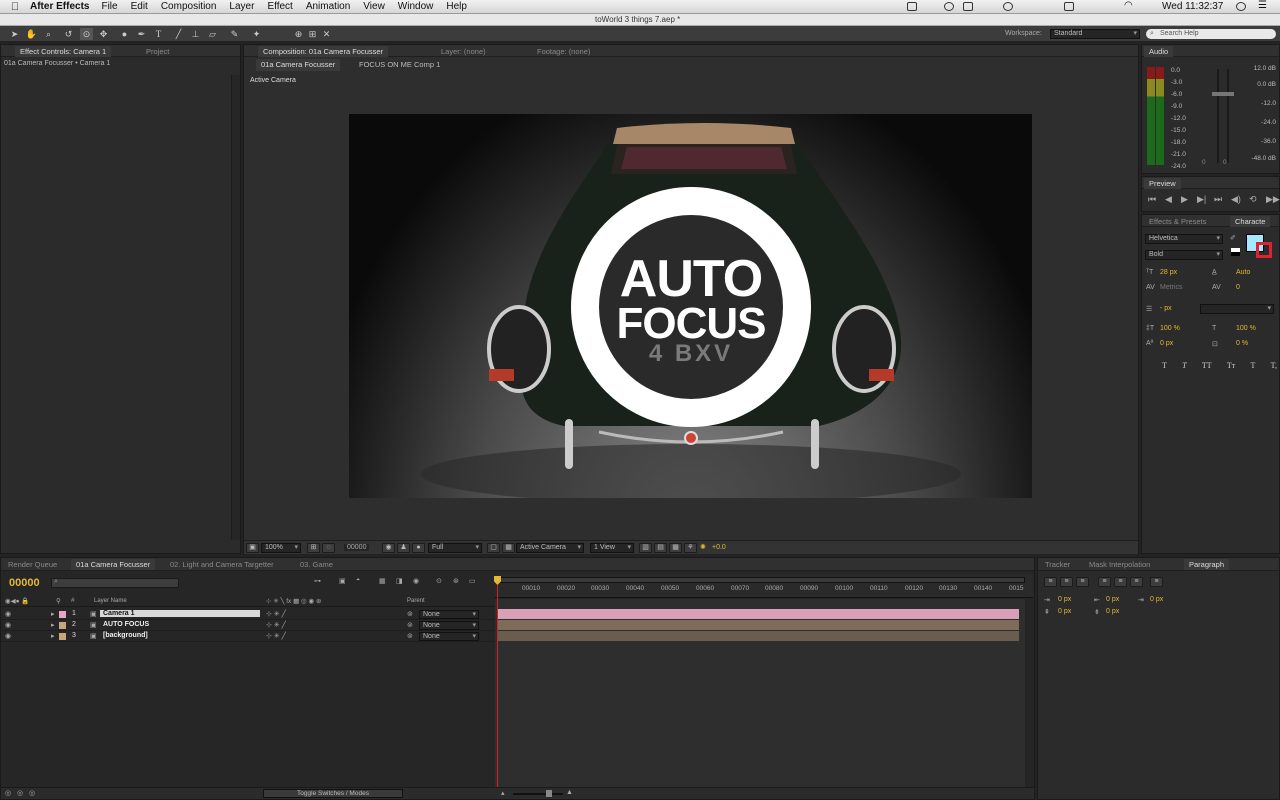  Describe the element at coordinates (141, 34) in the screenshot. I see `pen-tool-icon: ✒` at that location.